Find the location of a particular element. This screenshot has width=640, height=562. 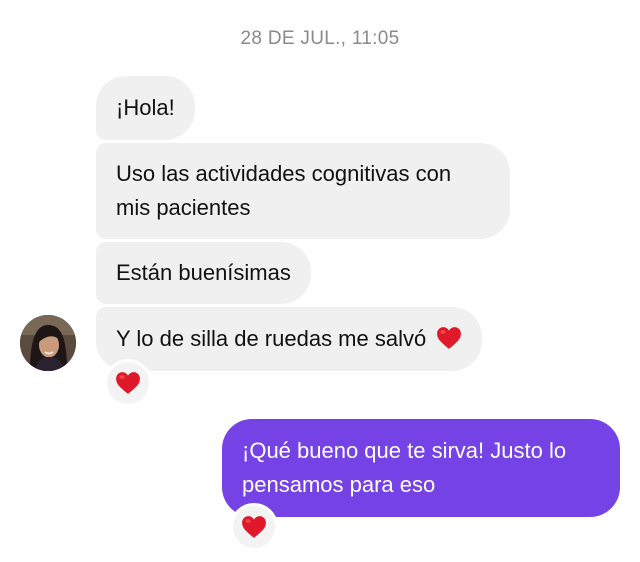

heart-emoji-icon is located at coordinates (449, 338).